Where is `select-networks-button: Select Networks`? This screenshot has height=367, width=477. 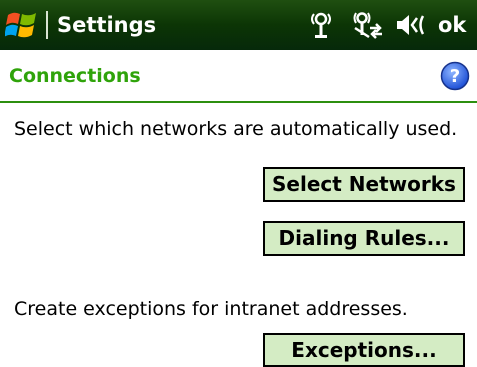 select-networks-button: Select Networks is located at coordinates (364, 184).